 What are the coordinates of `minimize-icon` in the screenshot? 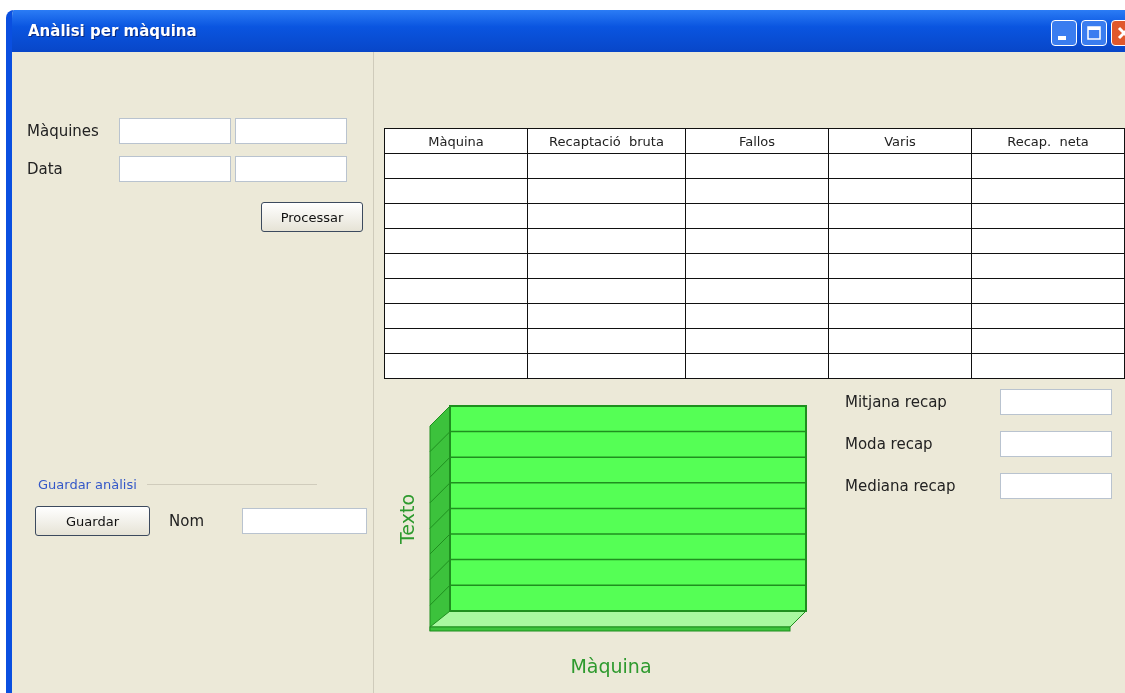 It's located at (1062, 38).